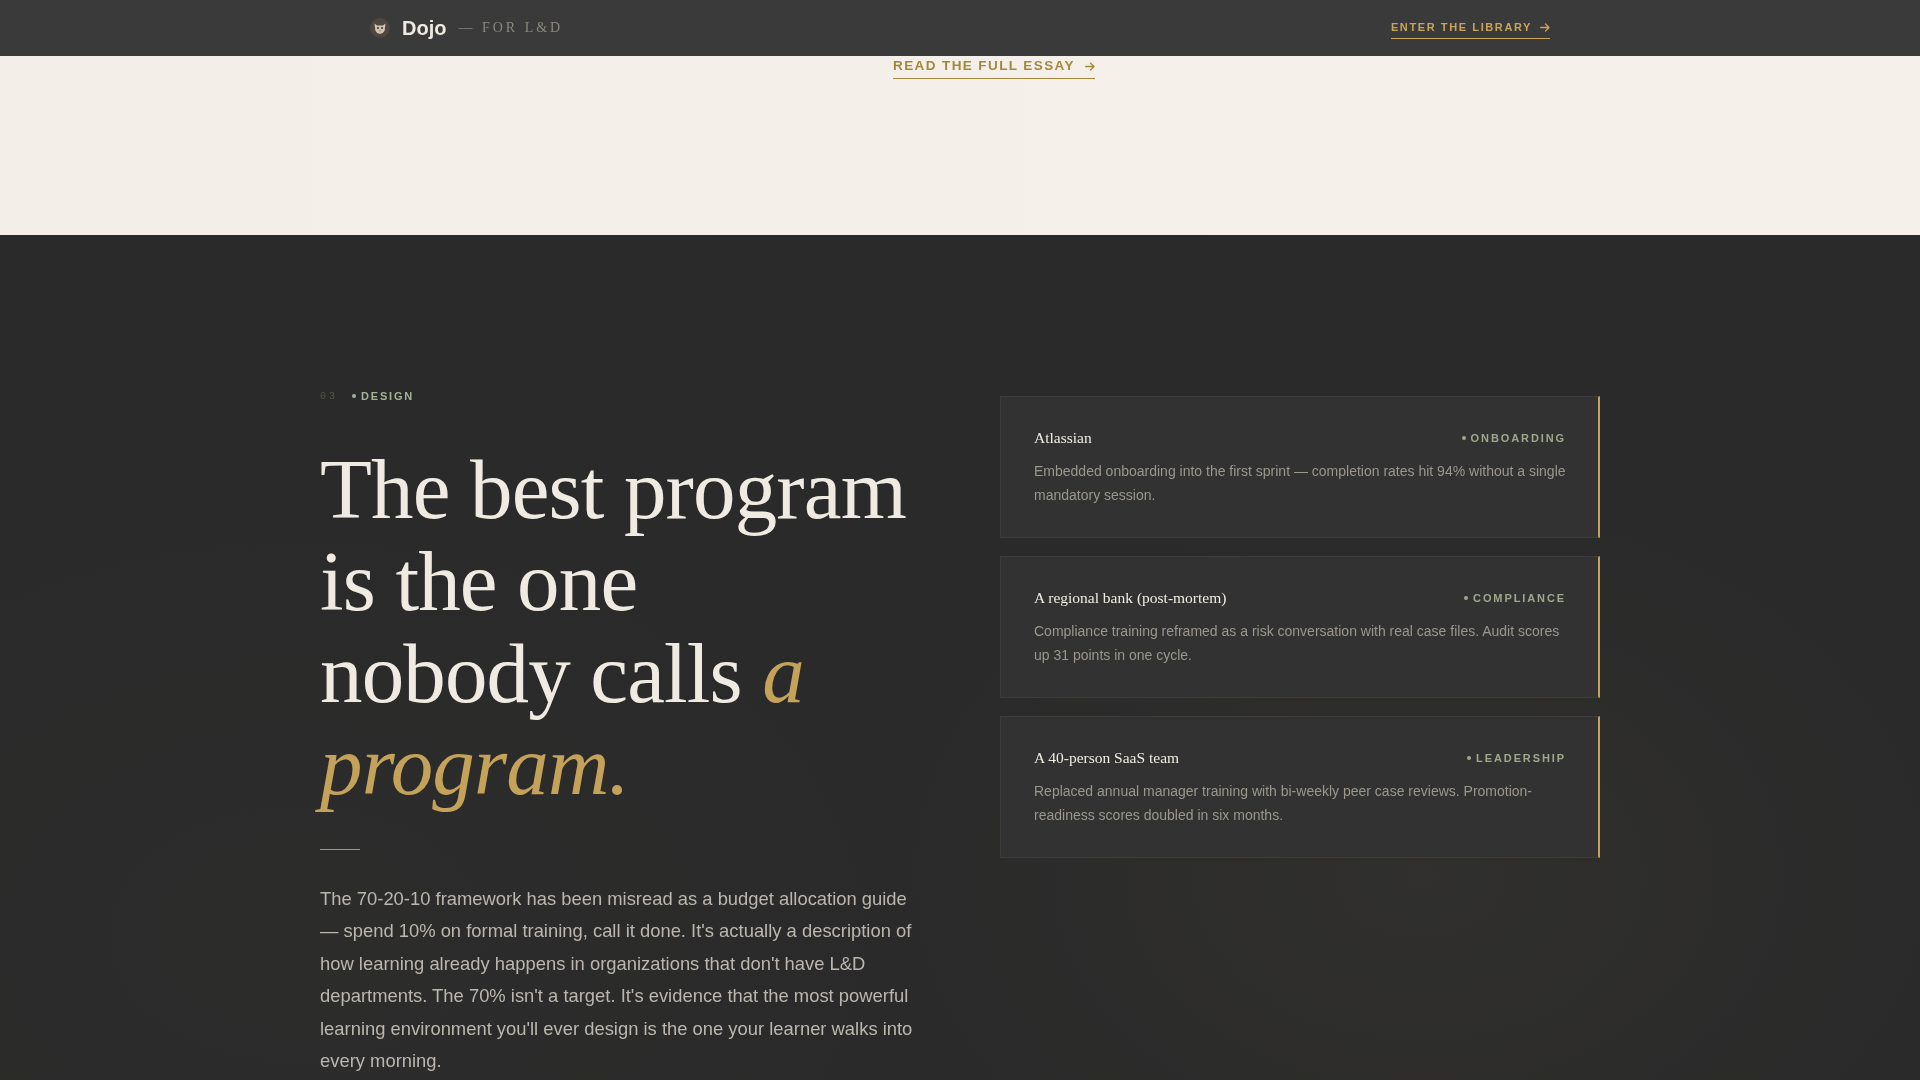 The image size is (1920, 1080). I want to click on enter-library-link: ENTER THE LIBRARY, so click(1470, 30).